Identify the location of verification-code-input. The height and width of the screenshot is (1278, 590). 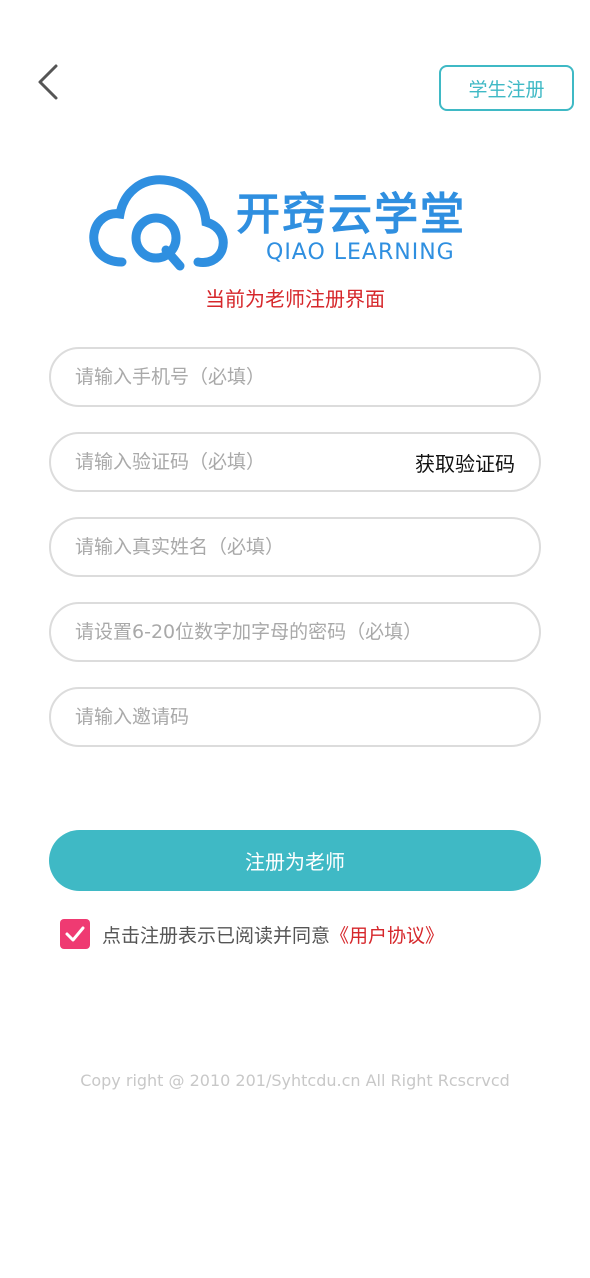
(245, 462).